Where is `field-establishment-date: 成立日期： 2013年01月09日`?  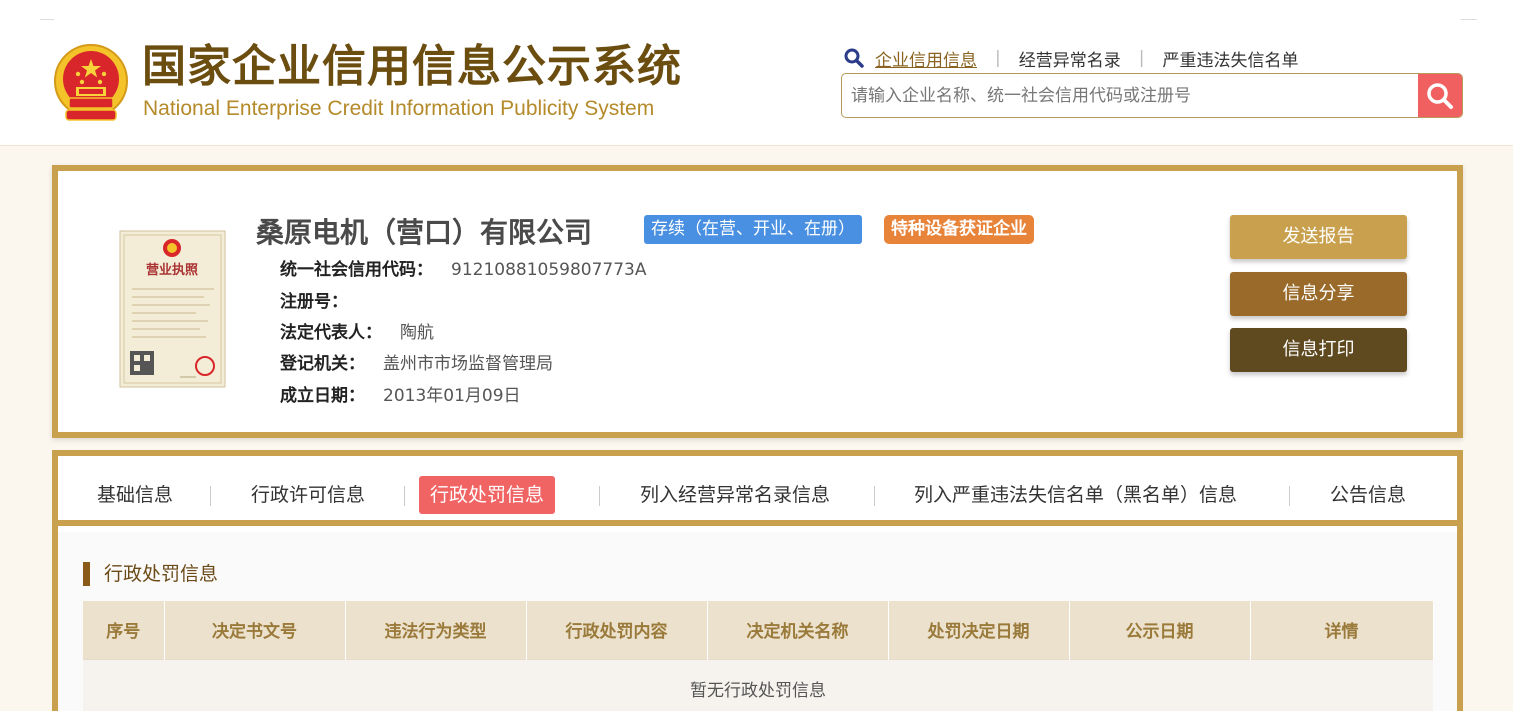
field-establishment-date: 成立日期： 2013年01月09日 is located at coordinates (400, 396).